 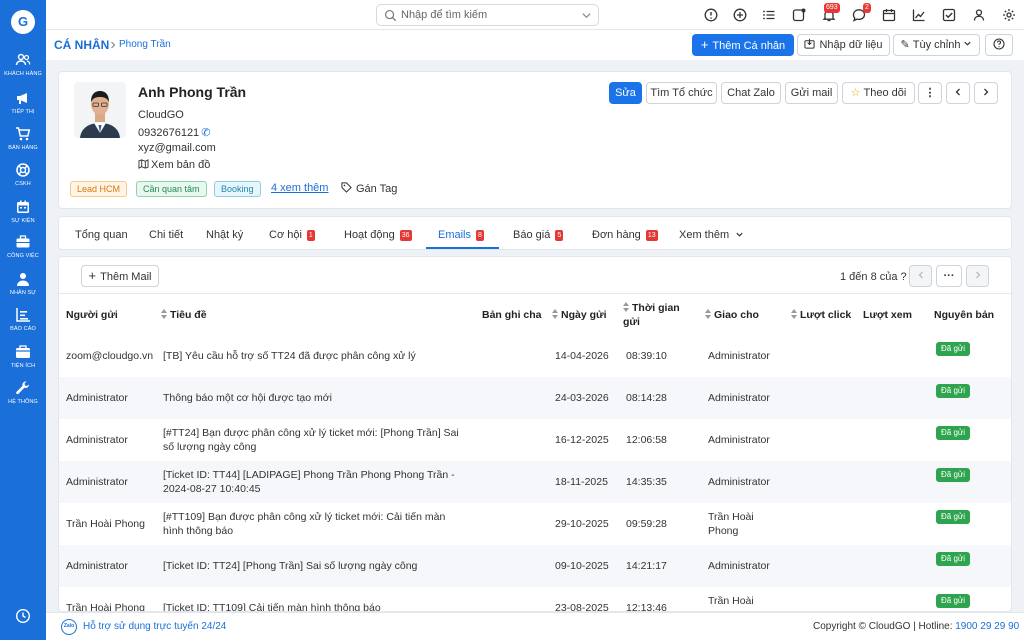 I want to click on chart-line-icon, so click(x=919, y=15).